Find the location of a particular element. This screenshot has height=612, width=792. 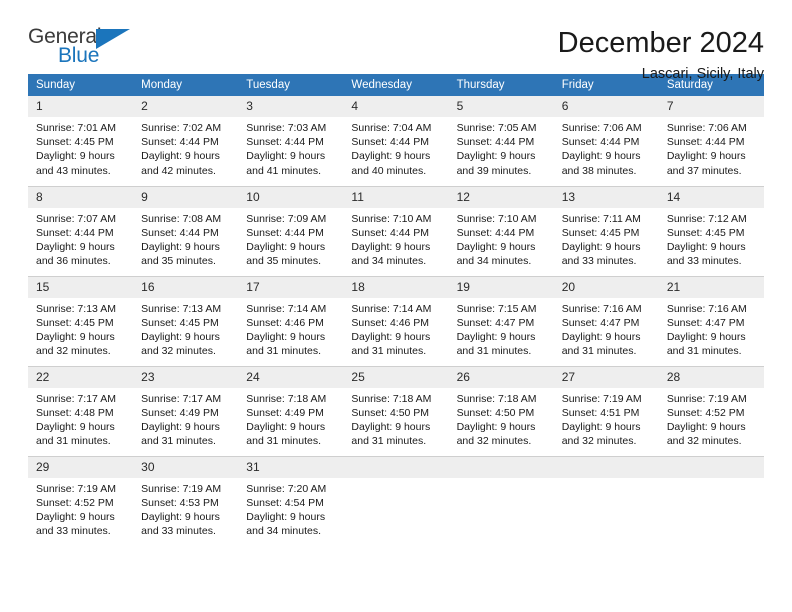

day-number: 21 is located at coordinates (711, 287).